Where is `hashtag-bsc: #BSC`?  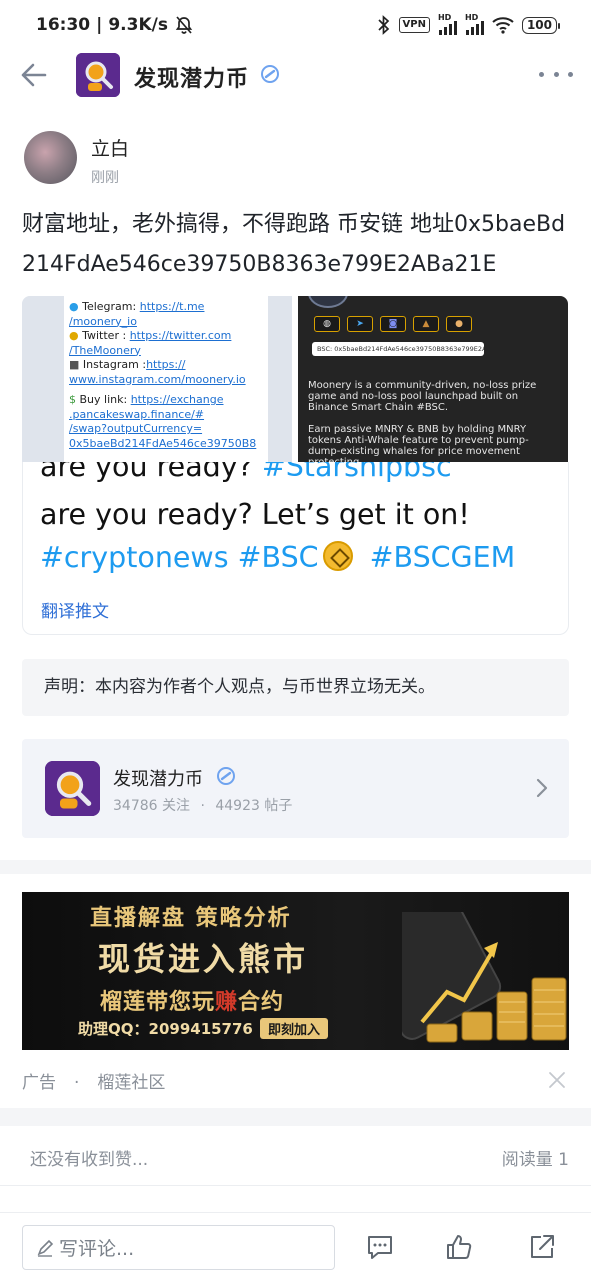 hashtag-bsc: #BSC is located at coordinates (278, 557).